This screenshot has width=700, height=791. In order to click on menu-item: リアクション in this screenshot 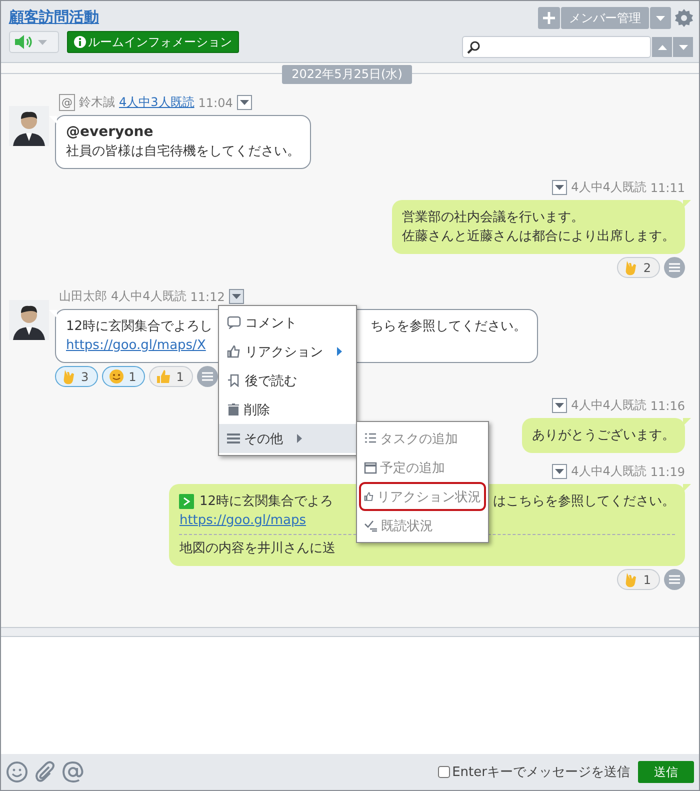, I will do `click(287, 351)`.